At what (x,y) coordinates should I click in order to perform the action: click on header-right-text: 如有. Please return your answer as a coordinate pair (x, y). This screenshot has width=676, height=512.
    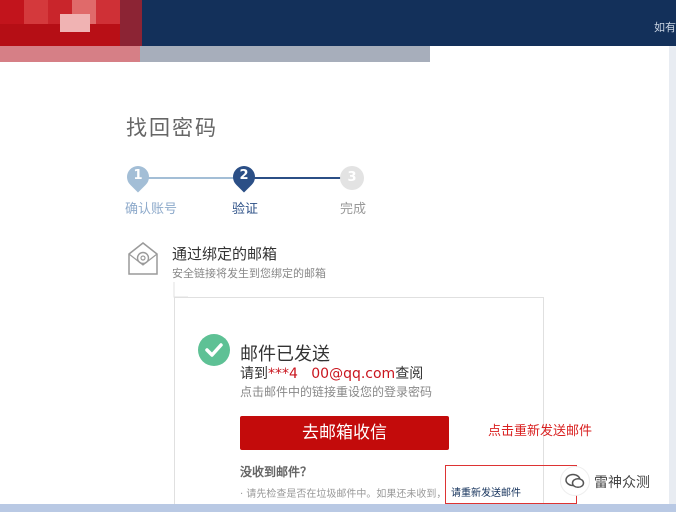
    Looking at the image, I should click on (665, 27).